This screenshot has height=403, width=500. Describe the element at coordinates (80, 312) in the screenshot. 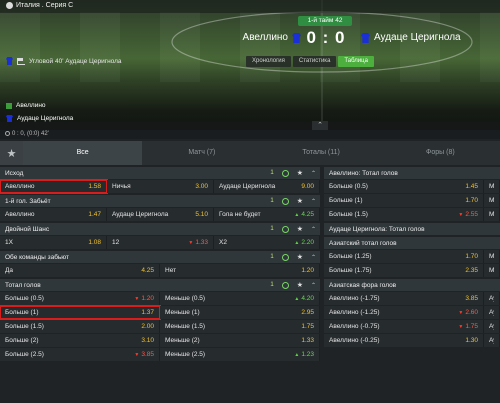

I see `odds-cell: Больше (1) 1.37` at that location.